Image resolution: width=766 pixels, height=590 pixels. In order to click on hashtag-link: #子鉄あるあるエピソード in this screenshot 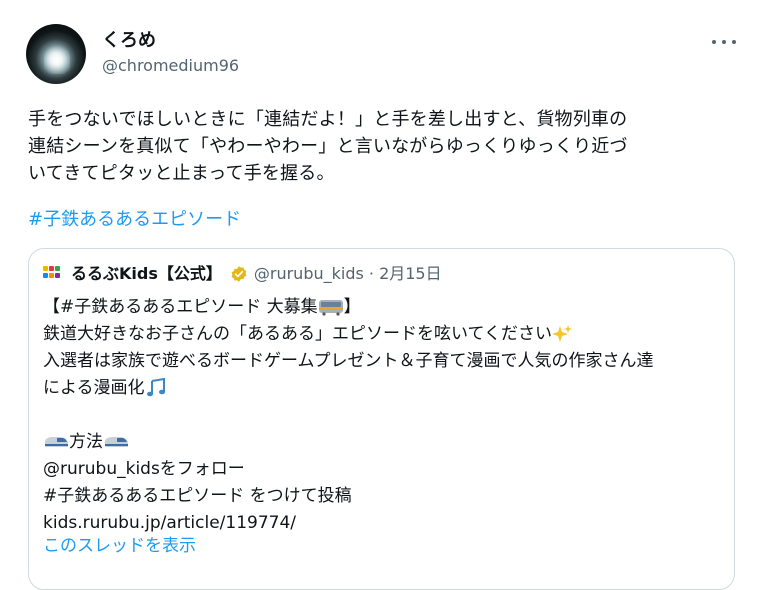, I will do `click(134, 219)`.